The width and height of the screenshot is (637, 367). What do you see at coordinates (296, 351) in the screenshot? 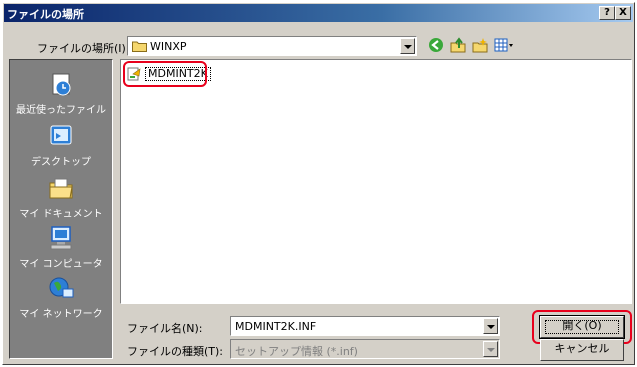
I see `filetype-value: セットアップ情報 (*.inf)` at bounding box center [296, 351].